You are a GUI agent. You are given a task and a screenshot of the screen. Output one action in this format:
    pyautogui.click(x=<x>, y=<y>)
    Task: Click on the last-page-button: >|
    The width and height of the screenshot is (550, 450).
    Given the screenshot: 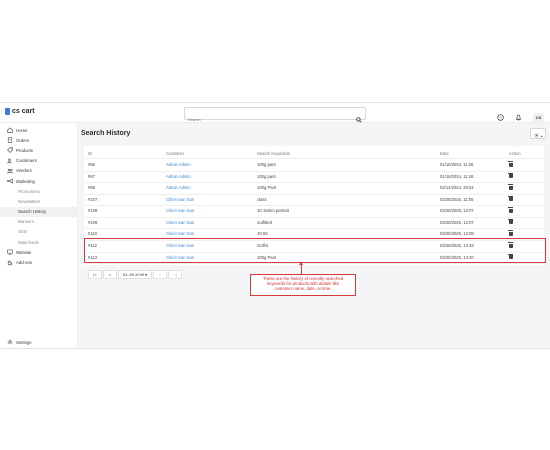 What is the action you would take?
    pyautogui.click(x=175, y=274)
    